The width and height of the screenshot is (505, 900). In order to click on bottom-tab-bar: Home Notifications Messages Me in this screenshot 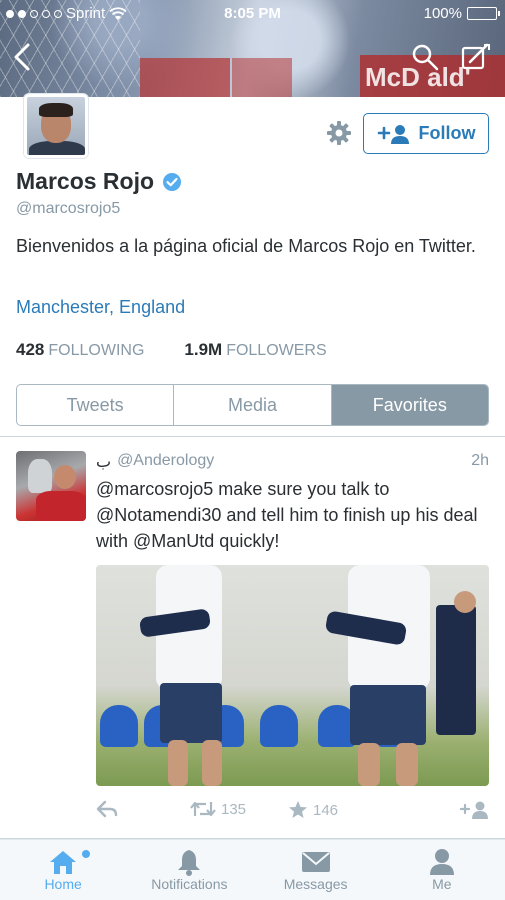, I will do `click(252, 869)`.